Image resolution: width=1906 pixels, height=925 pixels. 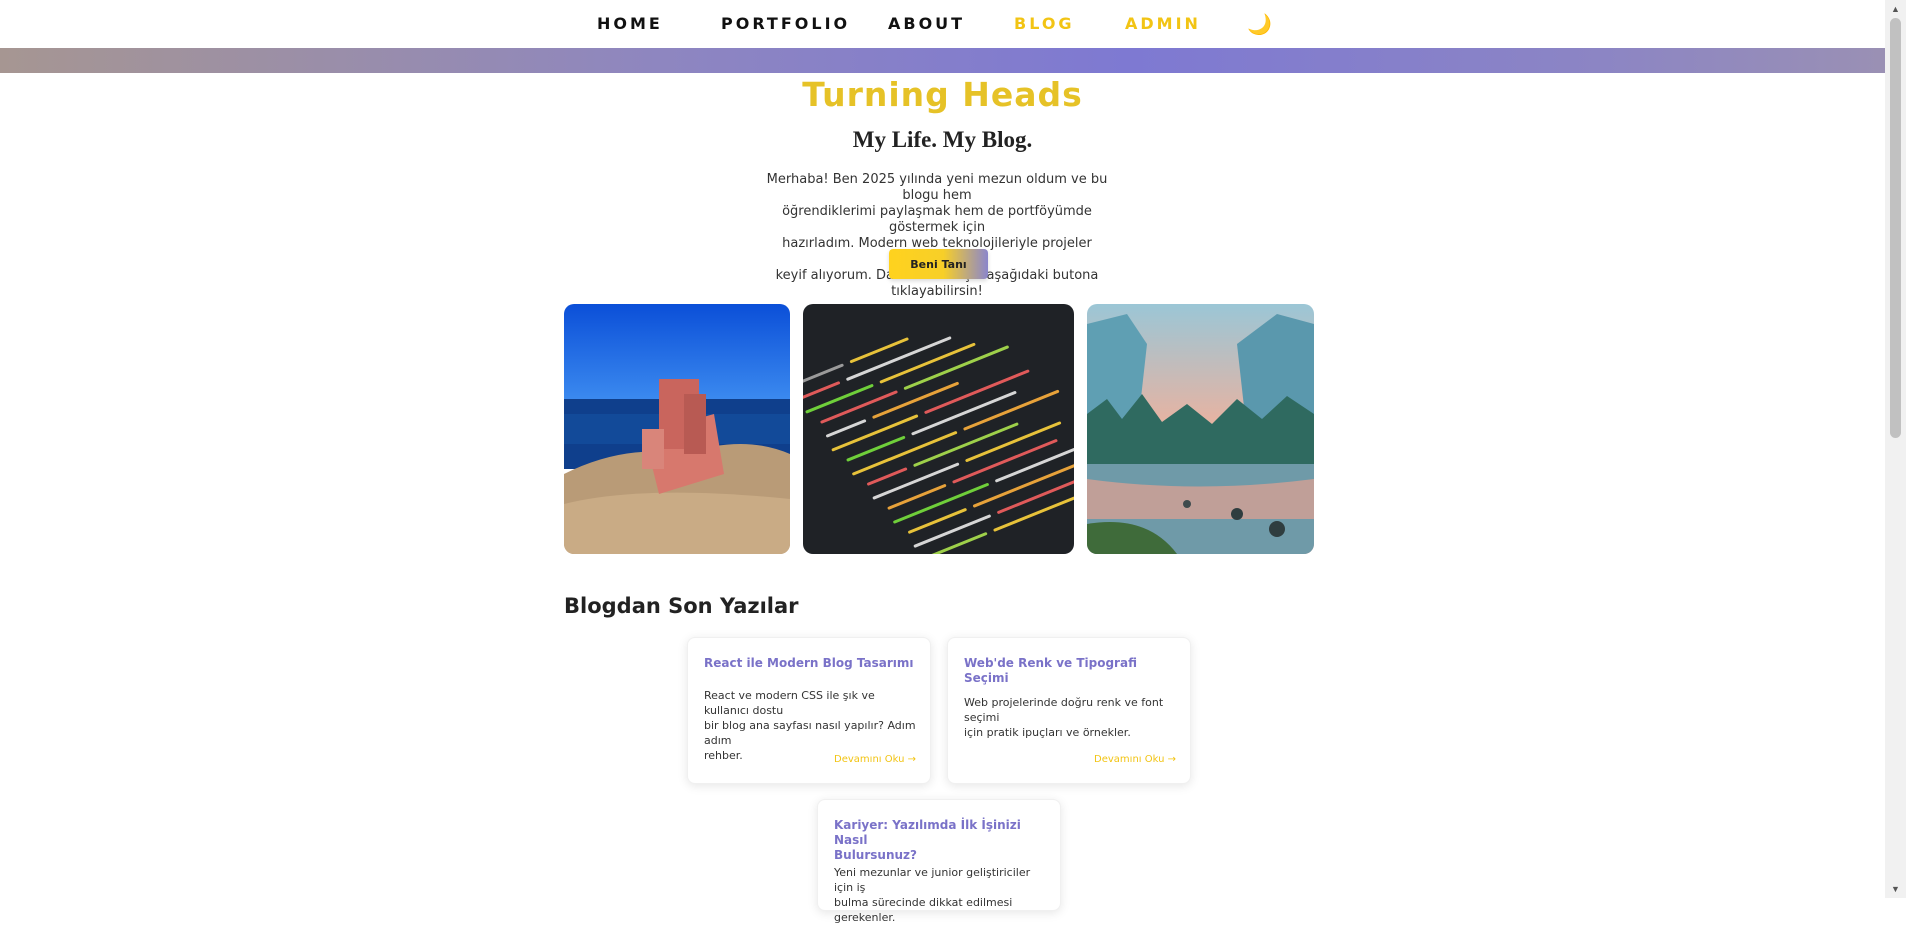 What do you see at coordinates (942, 60) in the screenshot?
I see `gradient-banner` at bounding box center [942, 60].